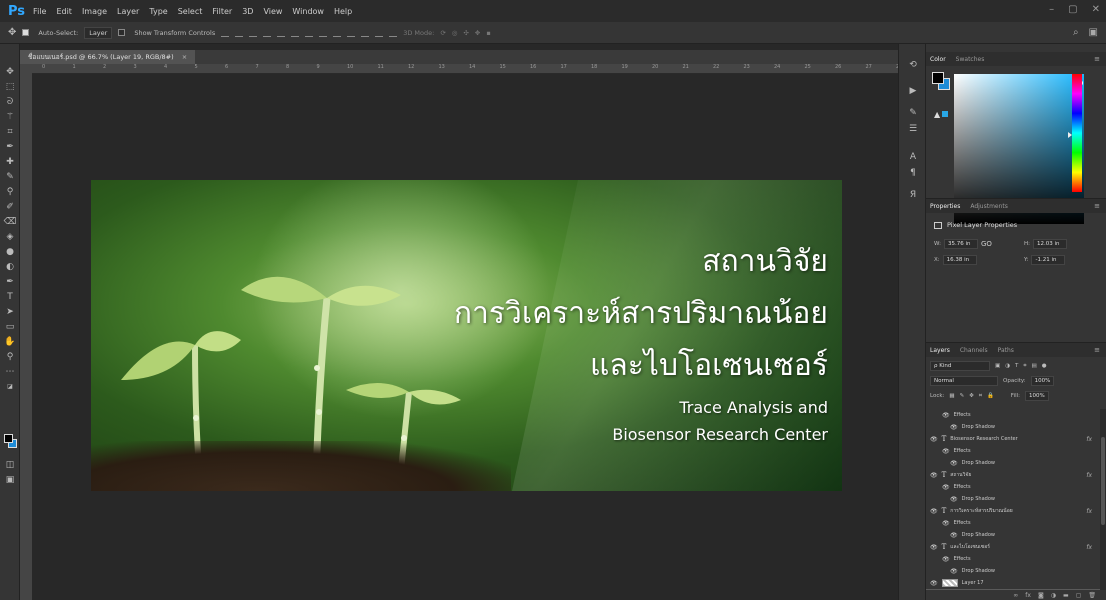  I want to click on more-tools-icon: ⋯, so click(10, 372).